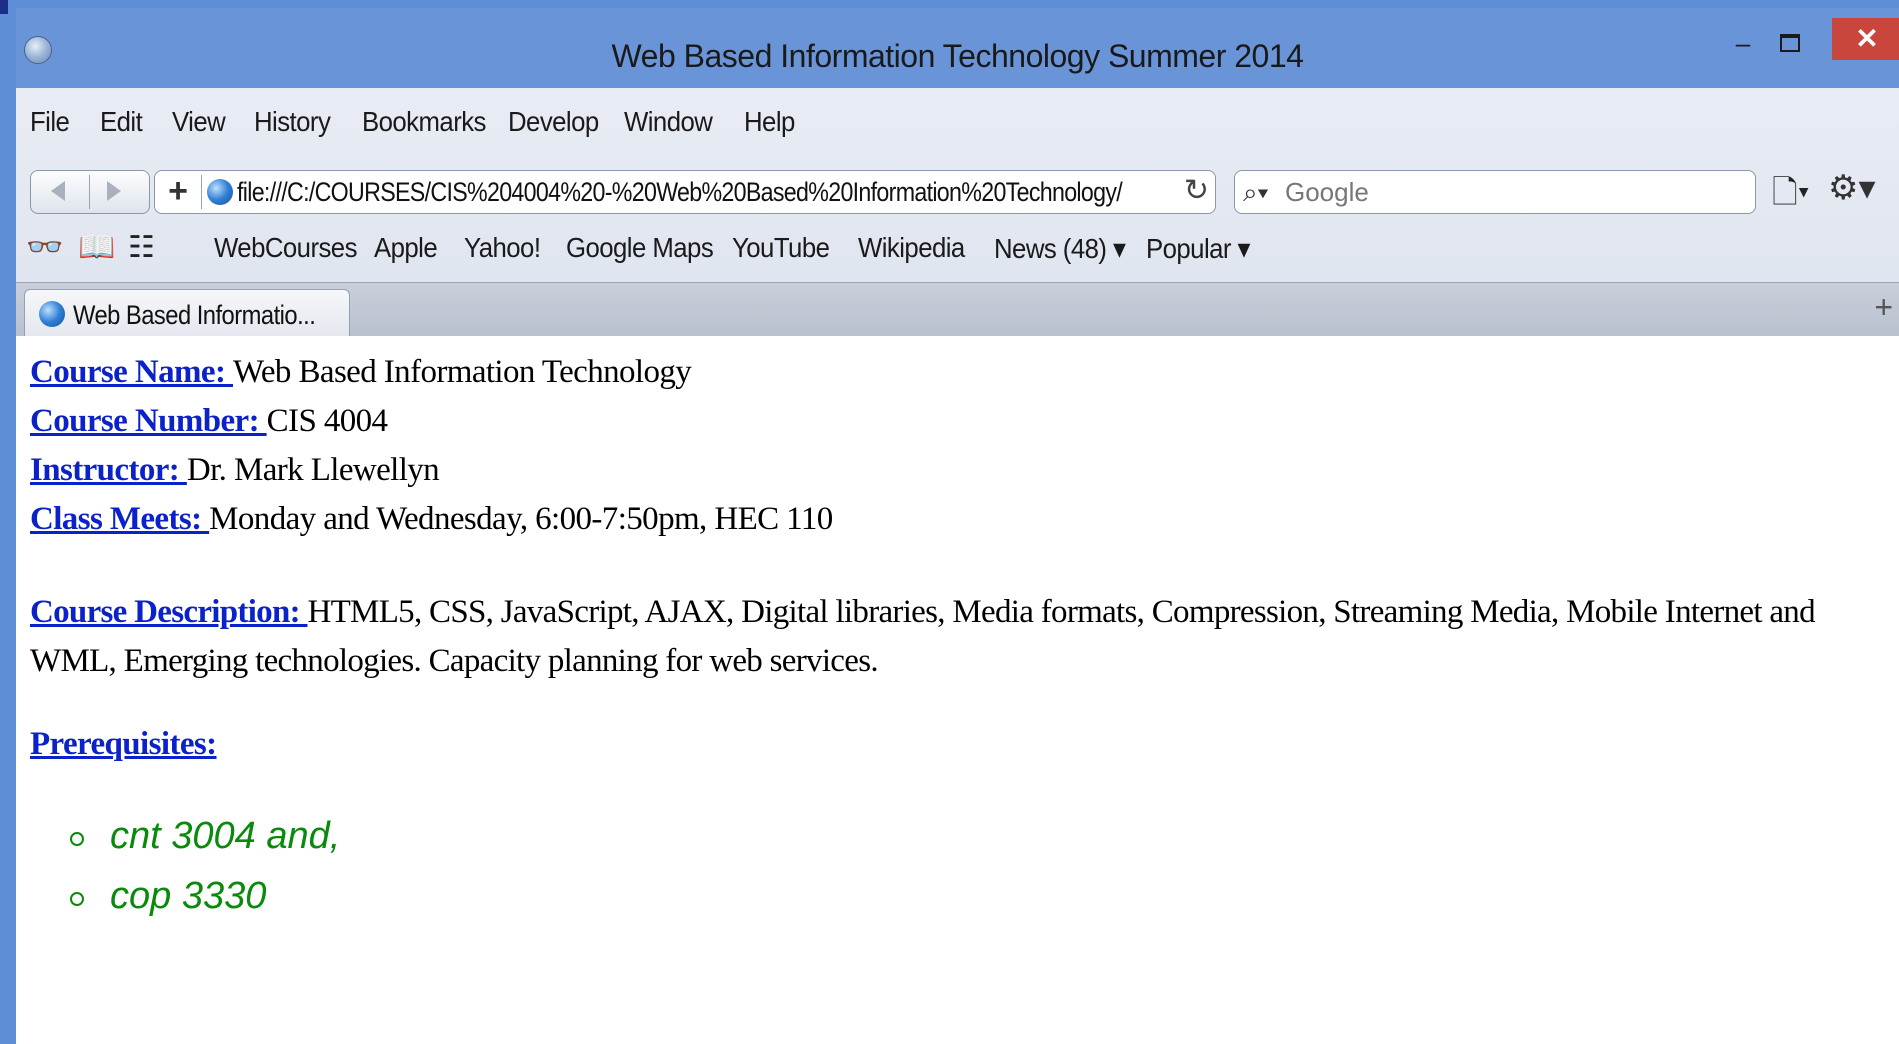 This screenshot has height=1044, width=1899. I want to click on bookmark-yahoo: Yahoo!, so click(502, 248).